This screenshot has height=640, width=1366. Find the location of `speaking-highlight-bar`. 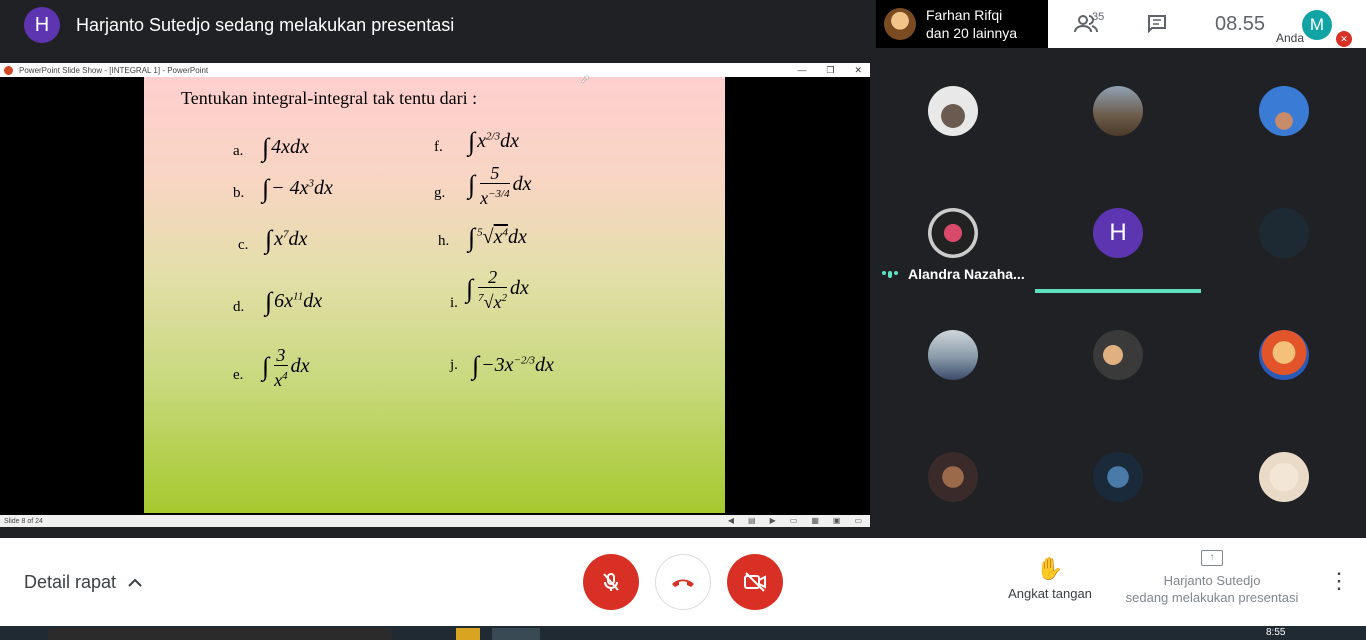

speaking-highlight-bar is located at coordinates (1118, 291).